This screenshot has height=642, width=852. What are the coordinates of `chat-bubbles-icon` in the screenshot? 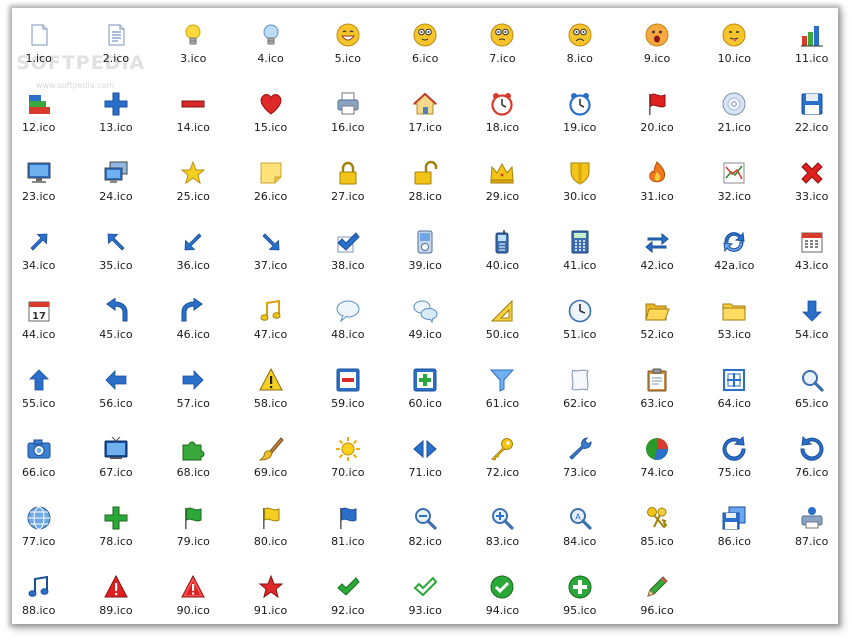 It's located at (425, 311).